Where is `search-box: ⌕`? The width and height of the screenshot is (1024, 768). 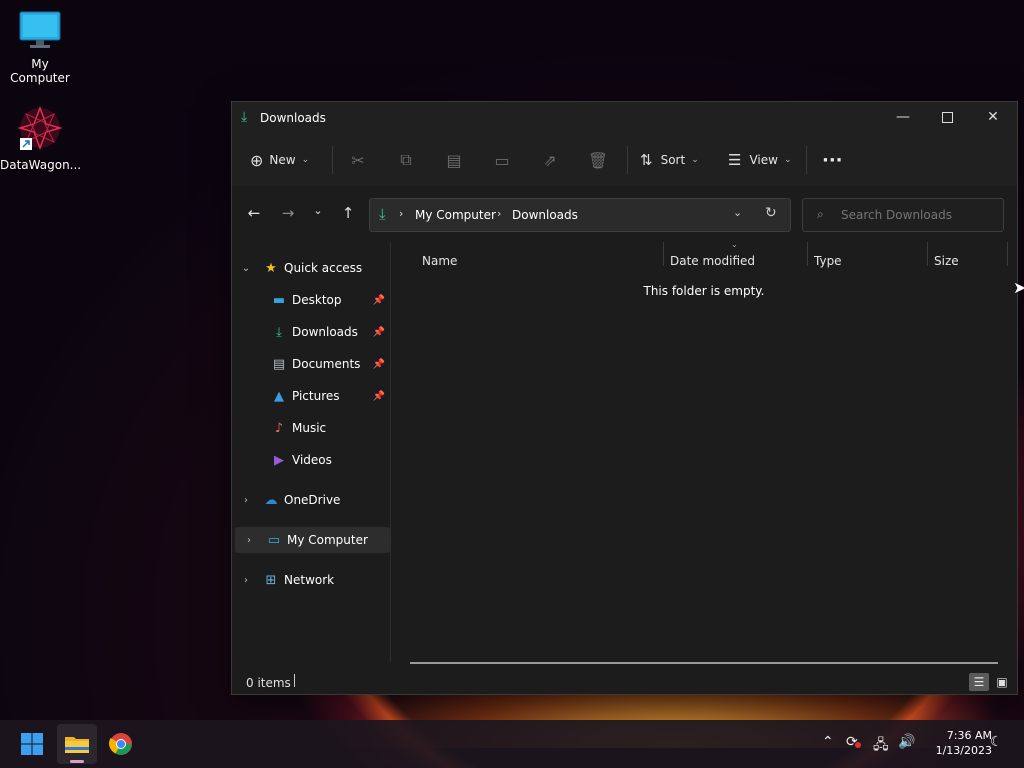
search-box: ⌕ is located at coordinates (903, 215).